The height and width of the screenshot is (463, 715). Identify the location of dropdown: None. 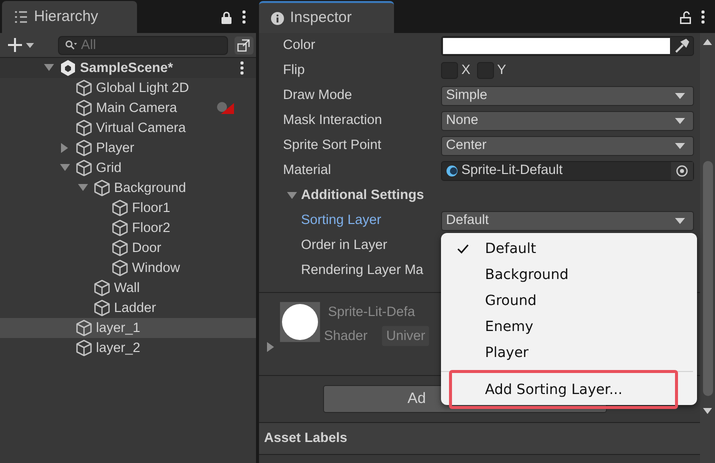
(567, 120).